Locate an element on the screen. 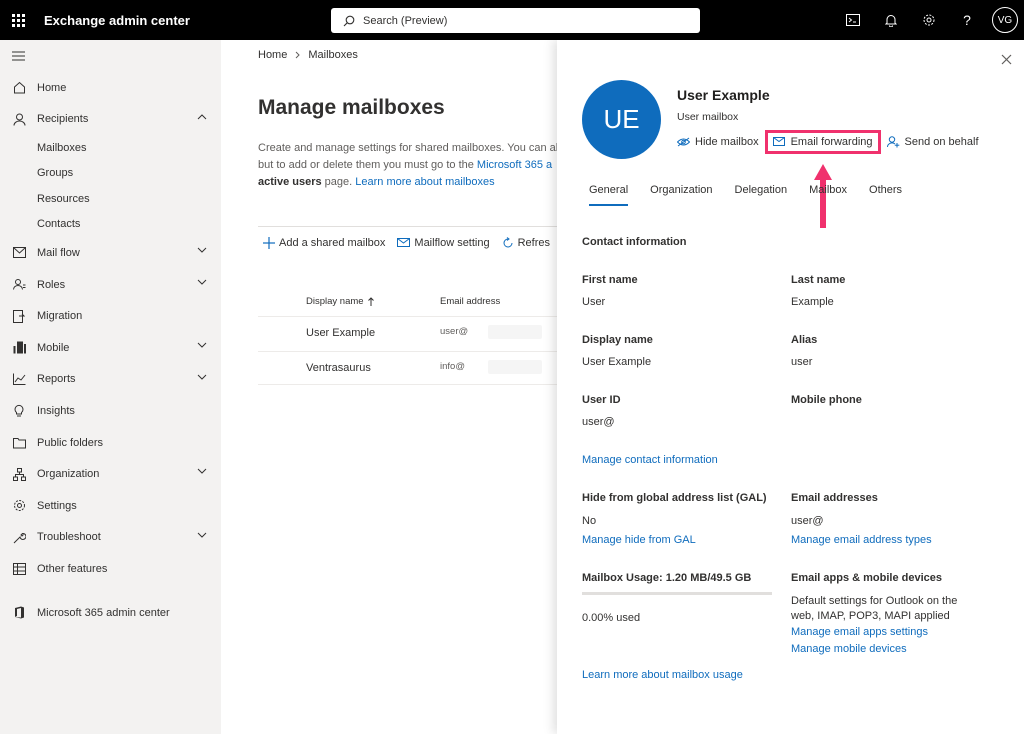 This screenshot has height=734, width=1024. migration-icon is located at coordinates (19, 316).